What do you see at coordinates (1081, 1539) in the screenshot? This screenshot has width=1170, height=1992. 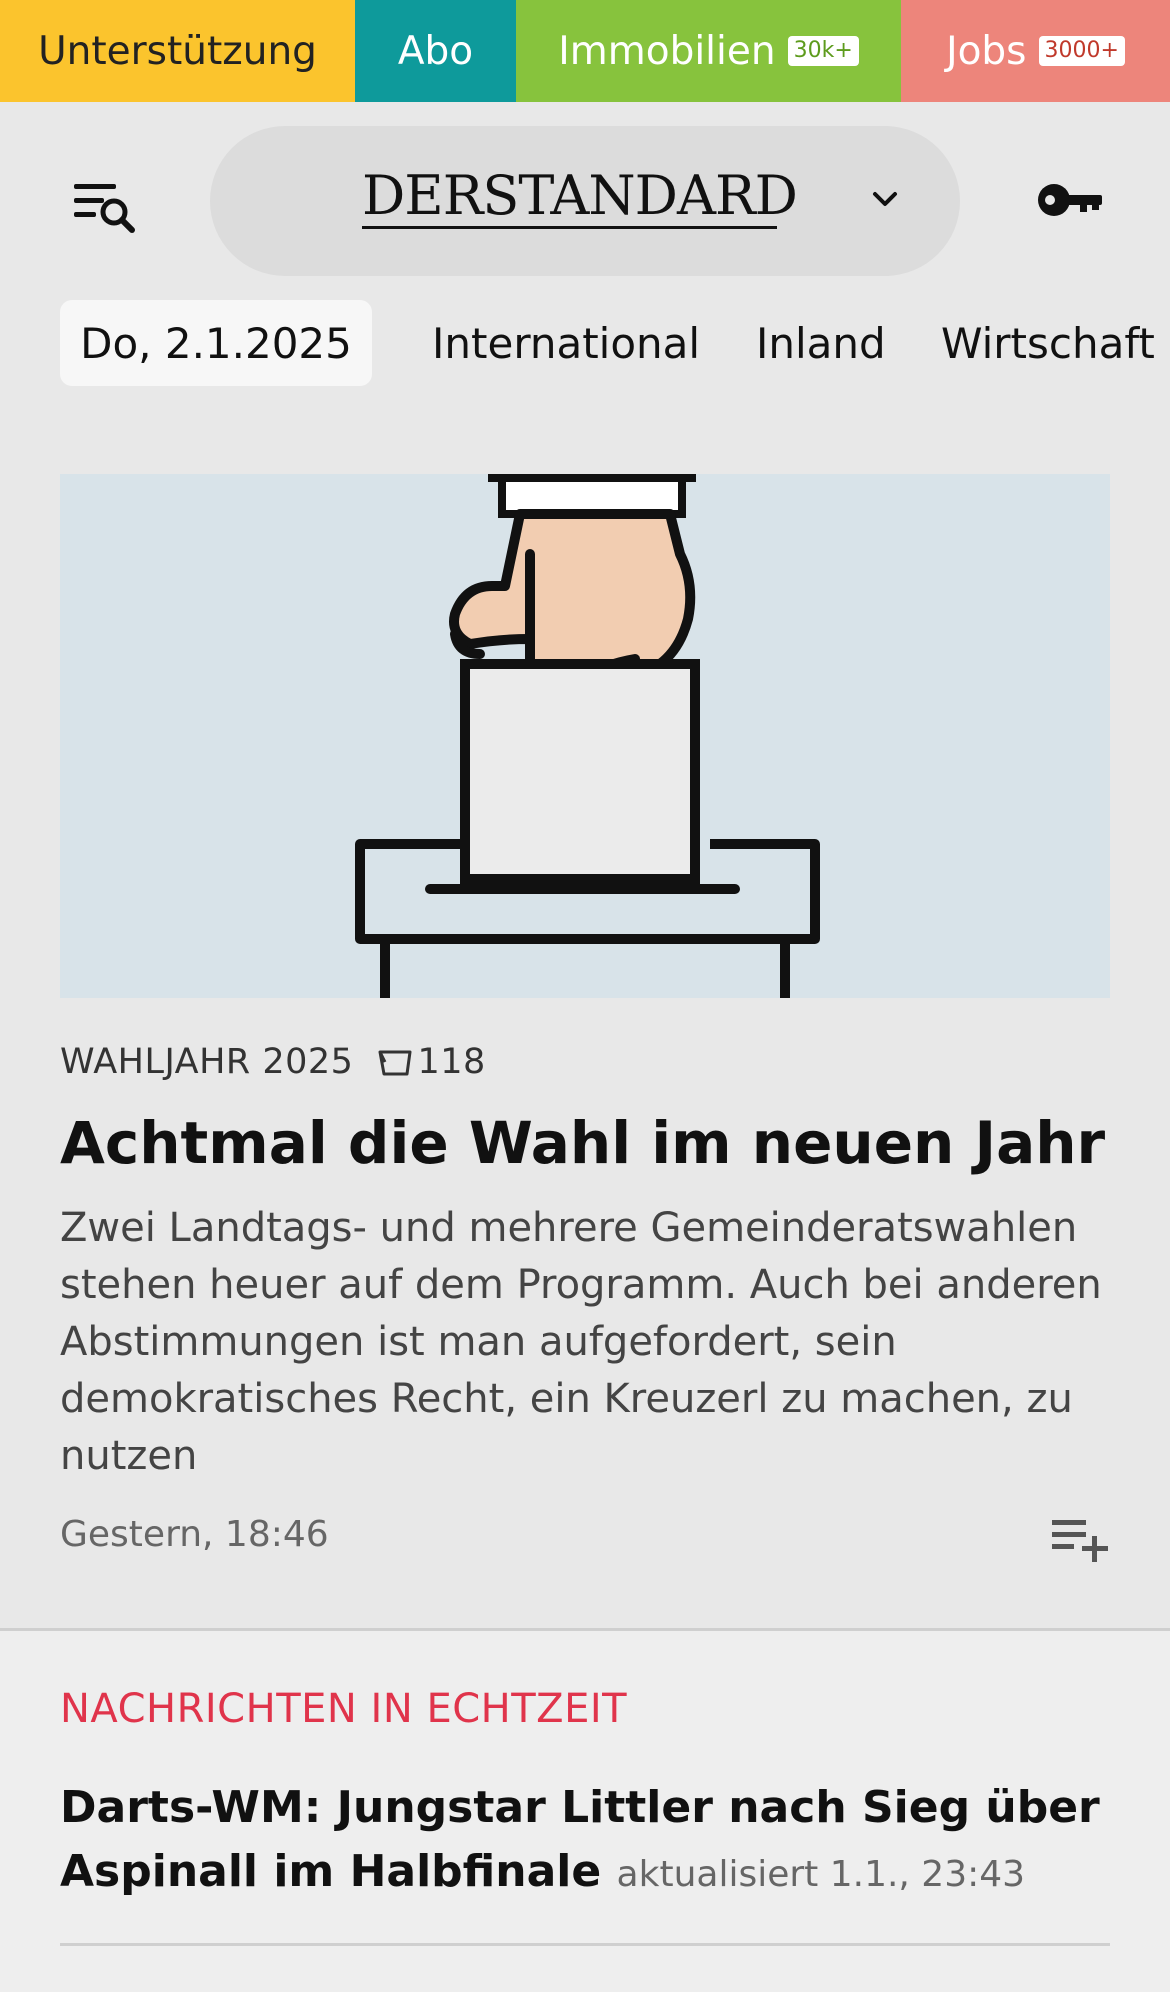 I see `playlist-add-icon` at bounding box center [1081, 1539].